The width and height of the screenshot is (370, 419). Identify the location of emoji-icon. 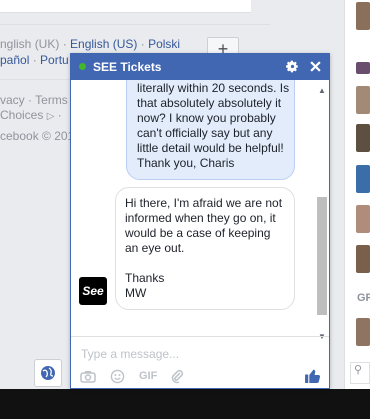
(117, 376).